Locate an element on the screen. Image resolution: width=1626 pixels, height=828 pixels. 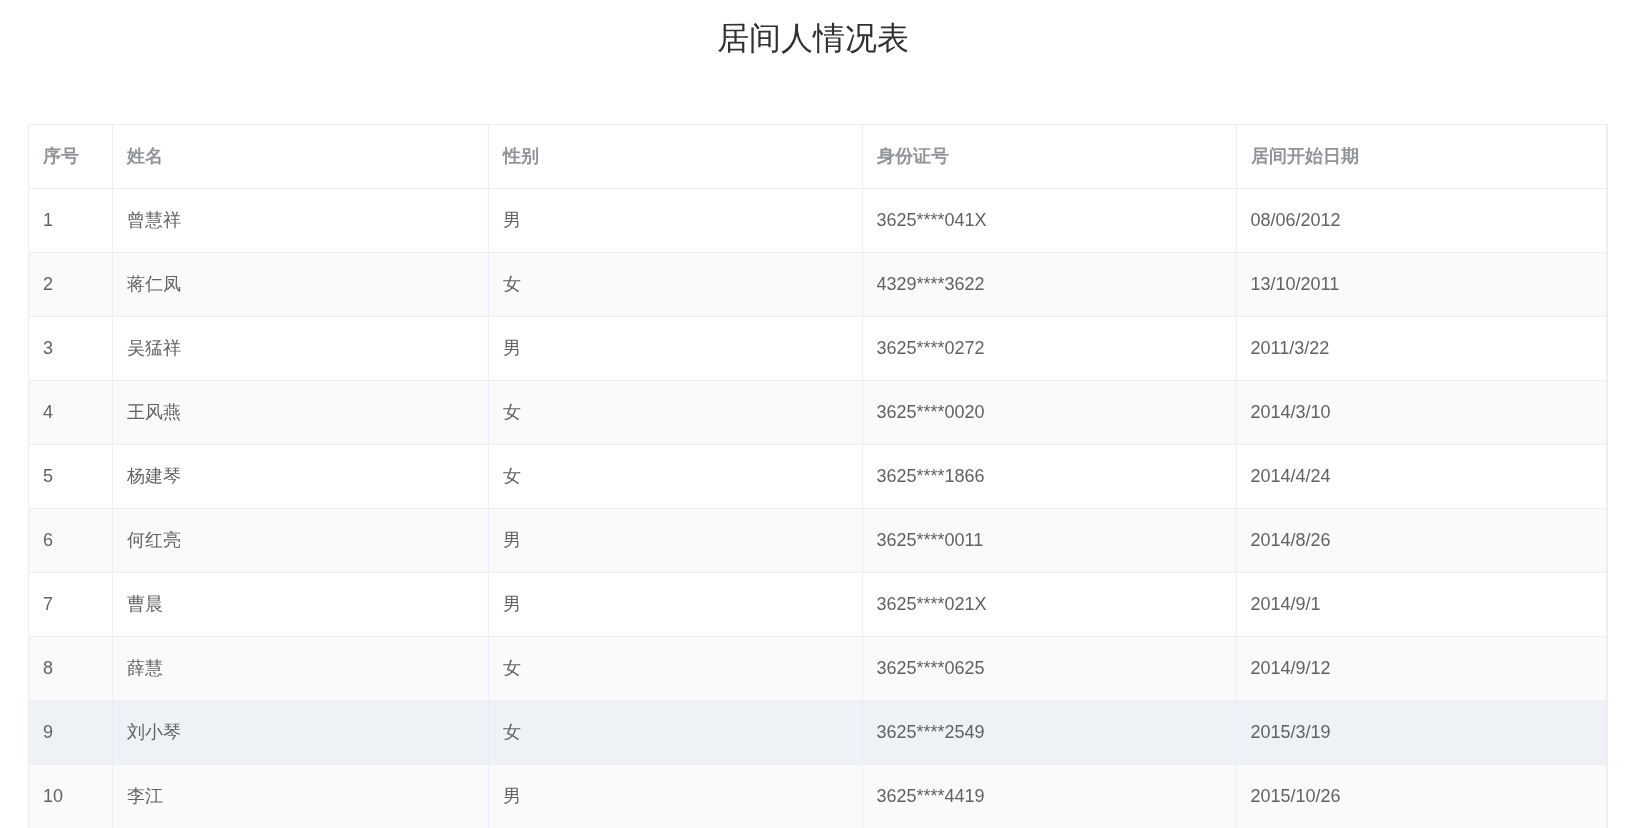
table-cell: 2011/3/22 is located at coordinates (1421, 348).